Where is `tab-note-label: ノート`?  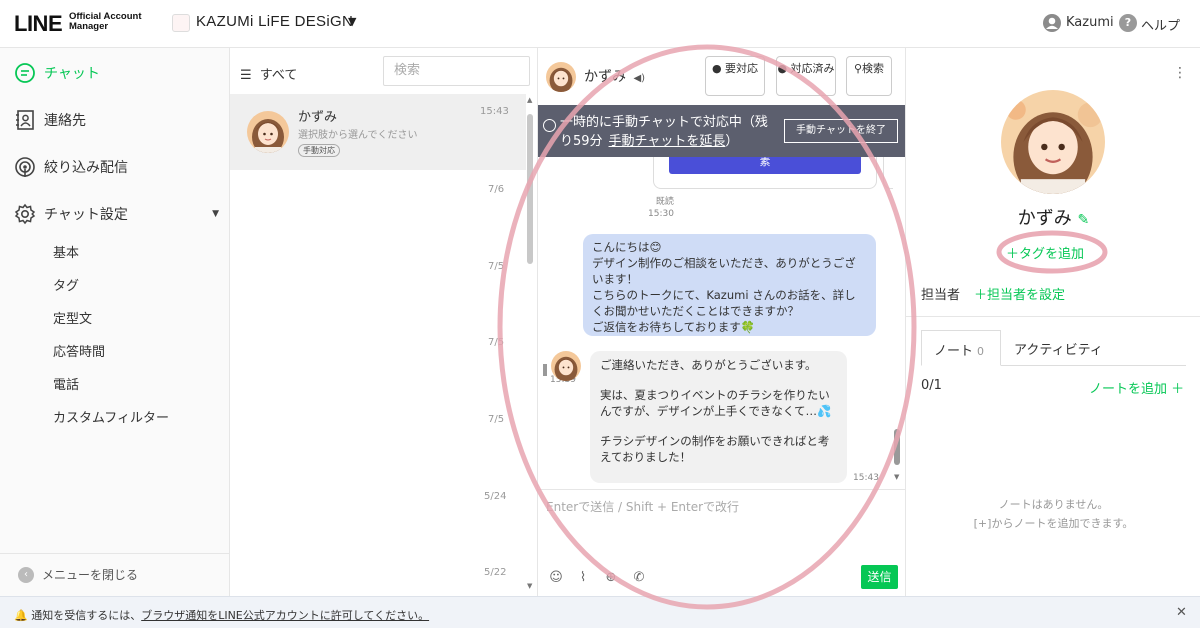
tab-note-label: ノート is located at coordinates (954, 351).